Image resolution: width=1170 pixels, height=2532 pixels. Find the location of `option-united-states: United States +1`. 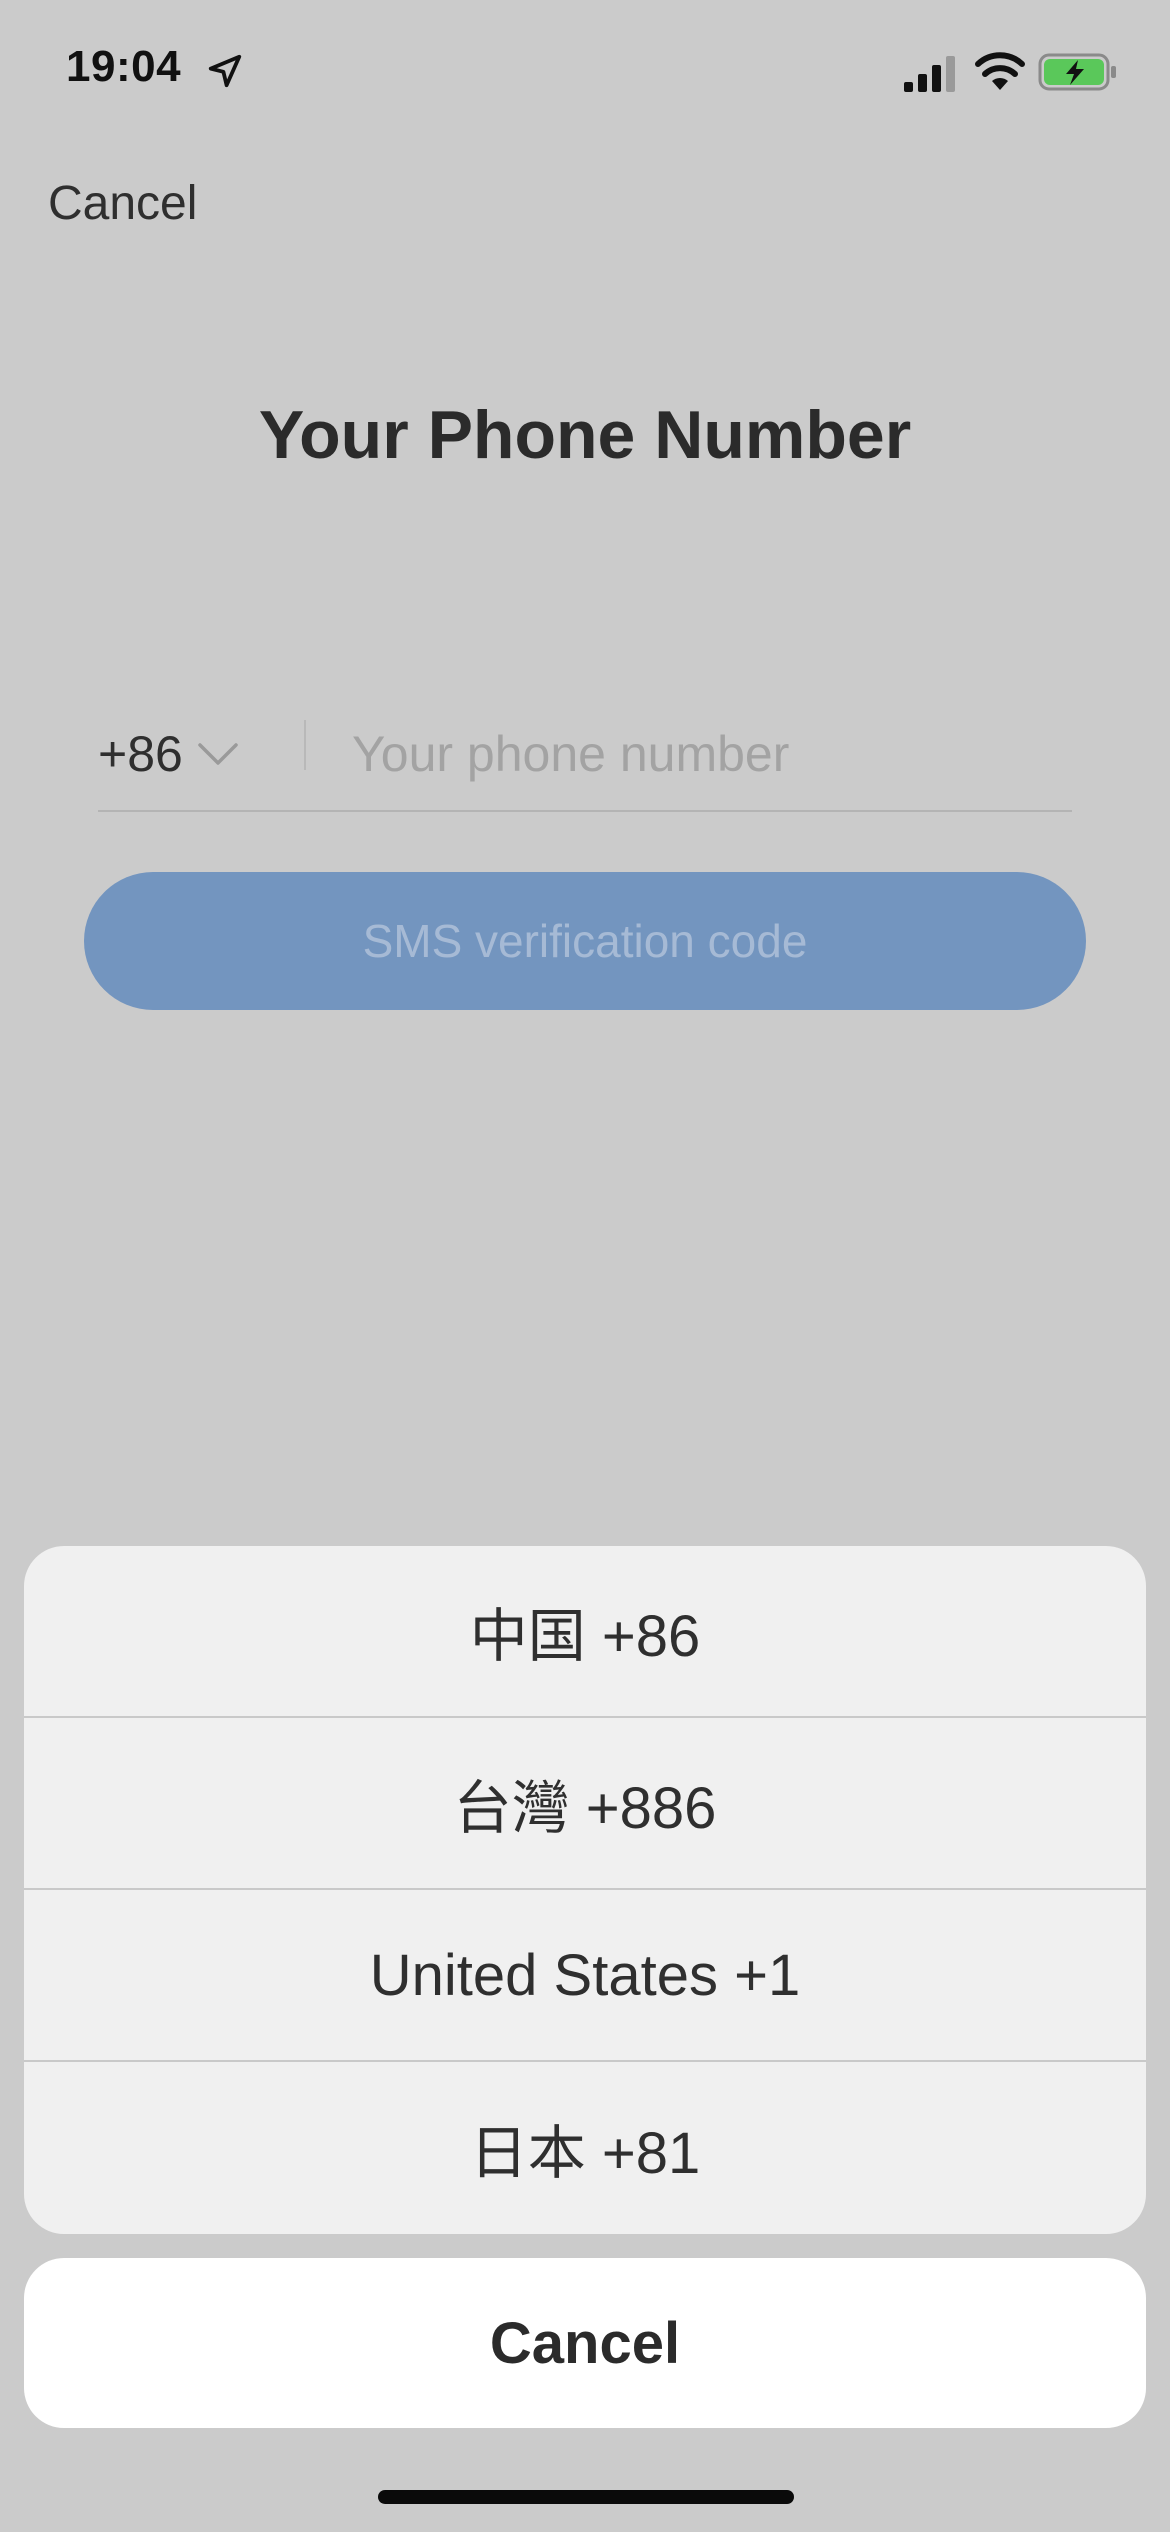

option-united-states: United States +1 is located at coordinates (585, 1976).